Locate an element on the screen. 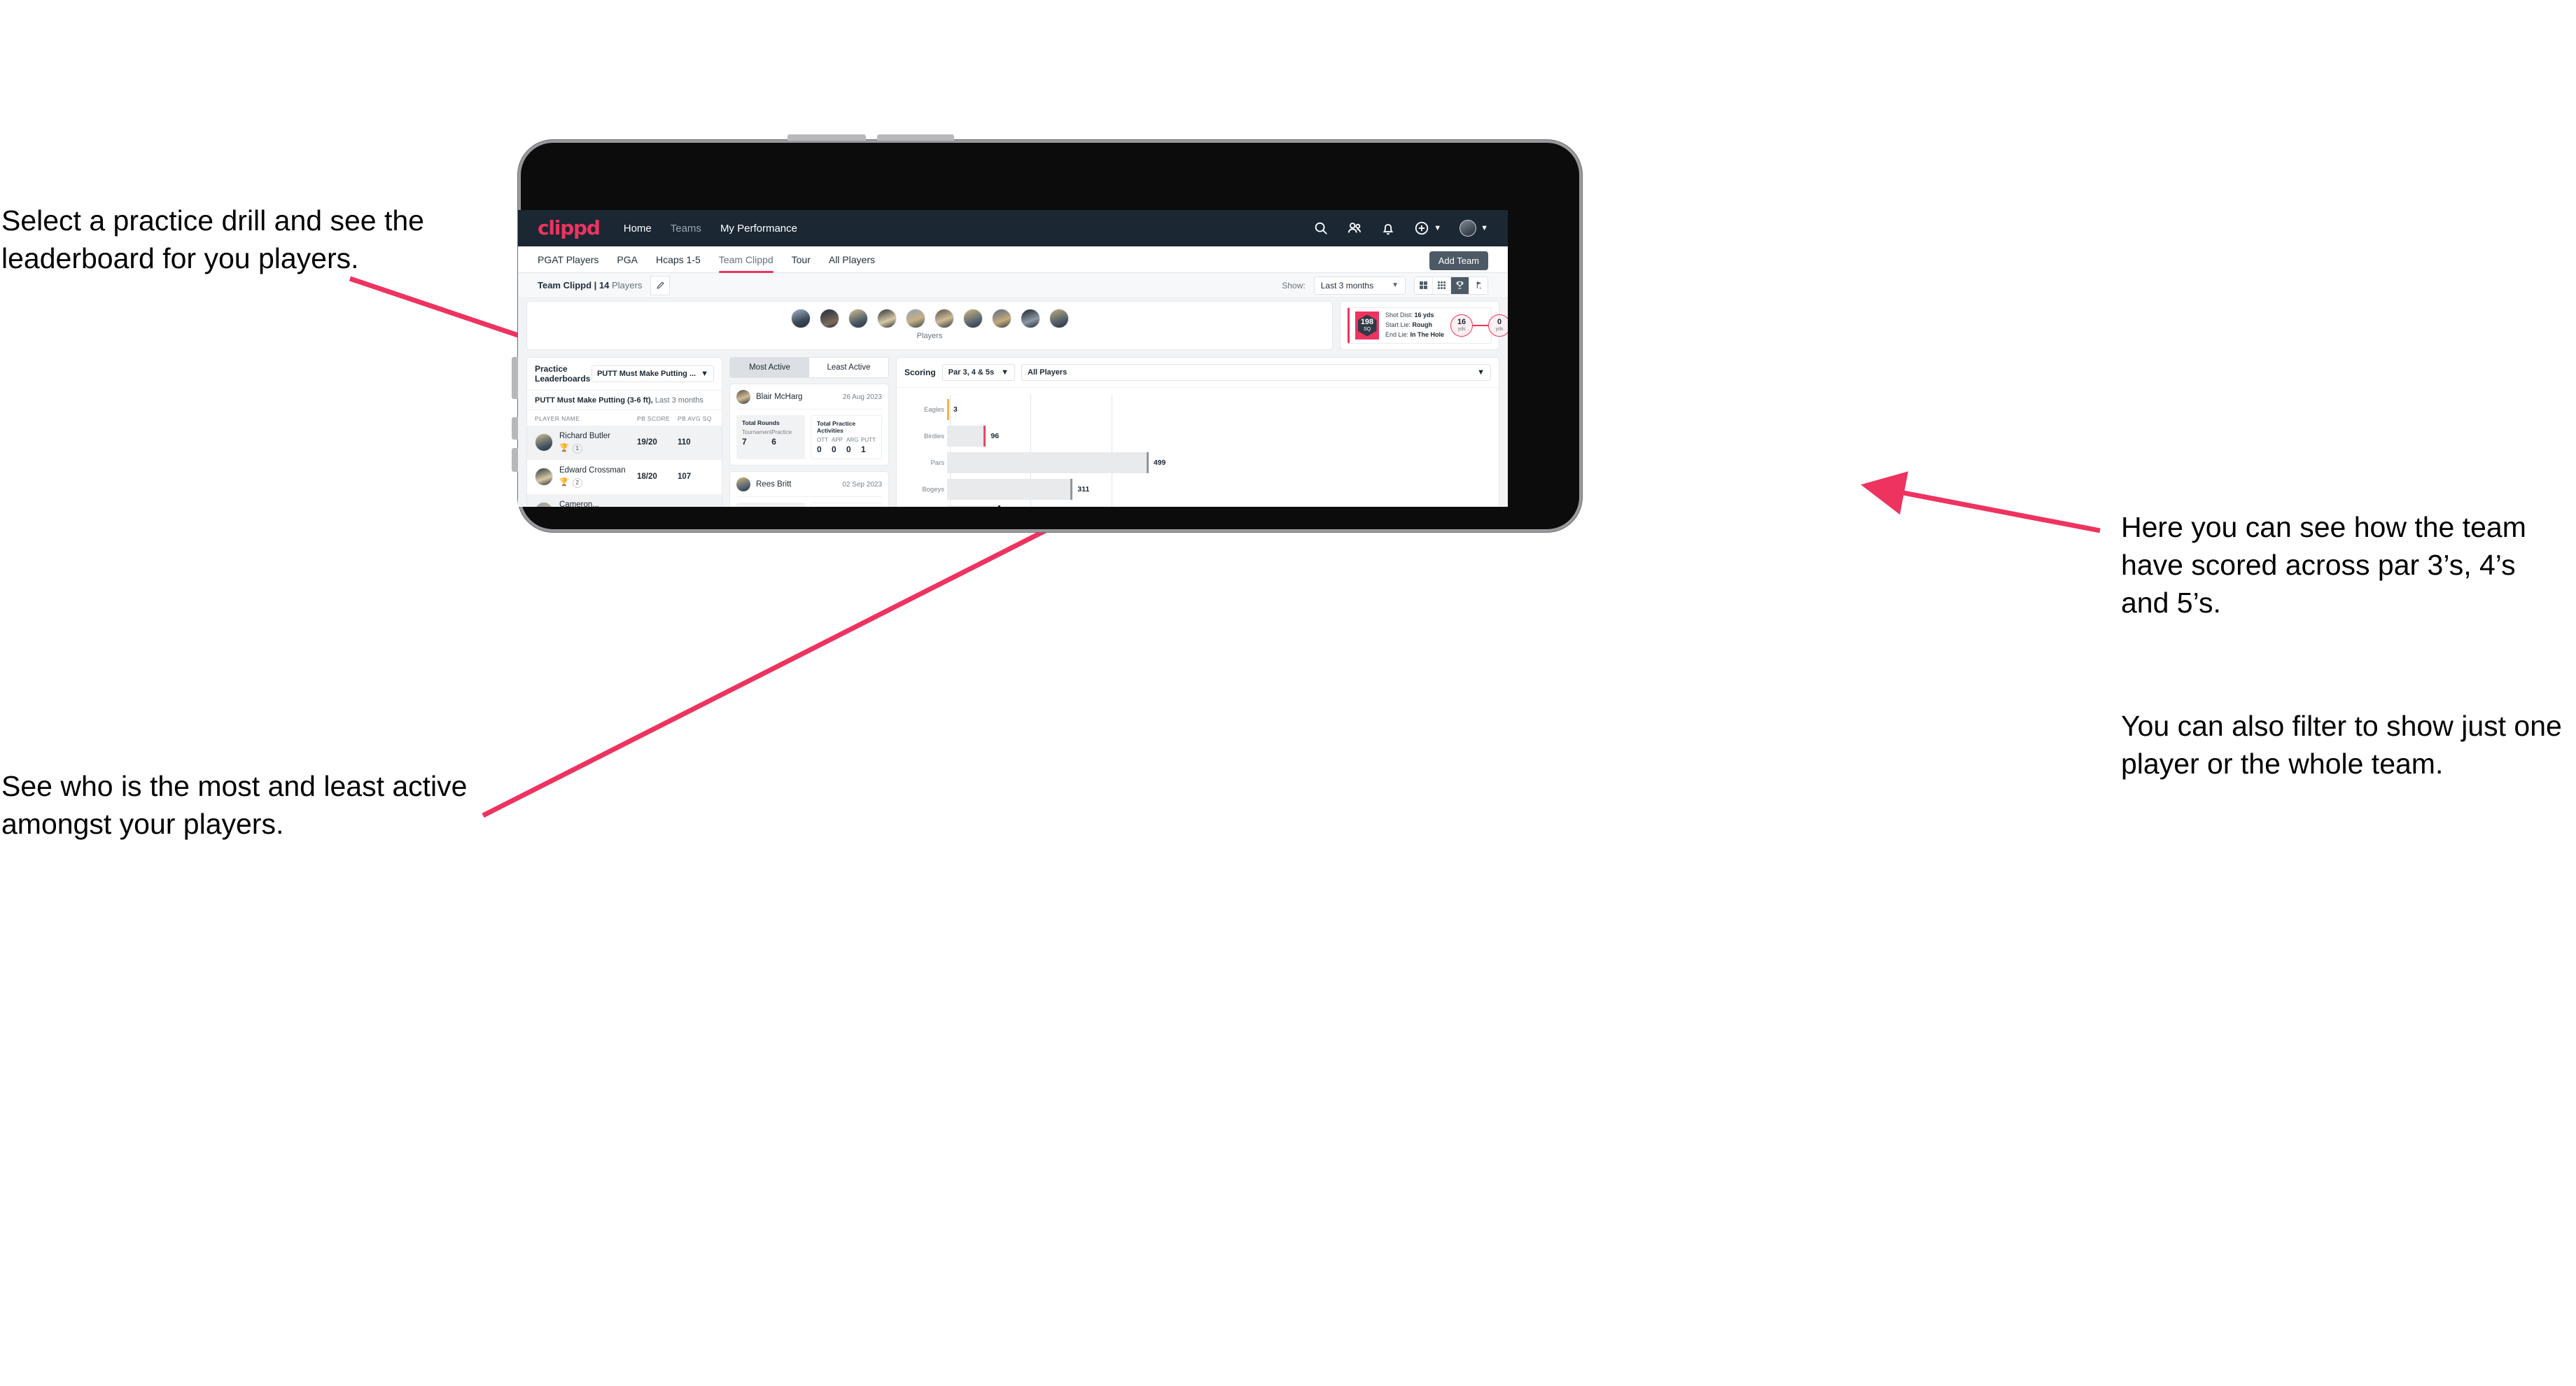  pencil-icon is located at coordinates (660, 285).